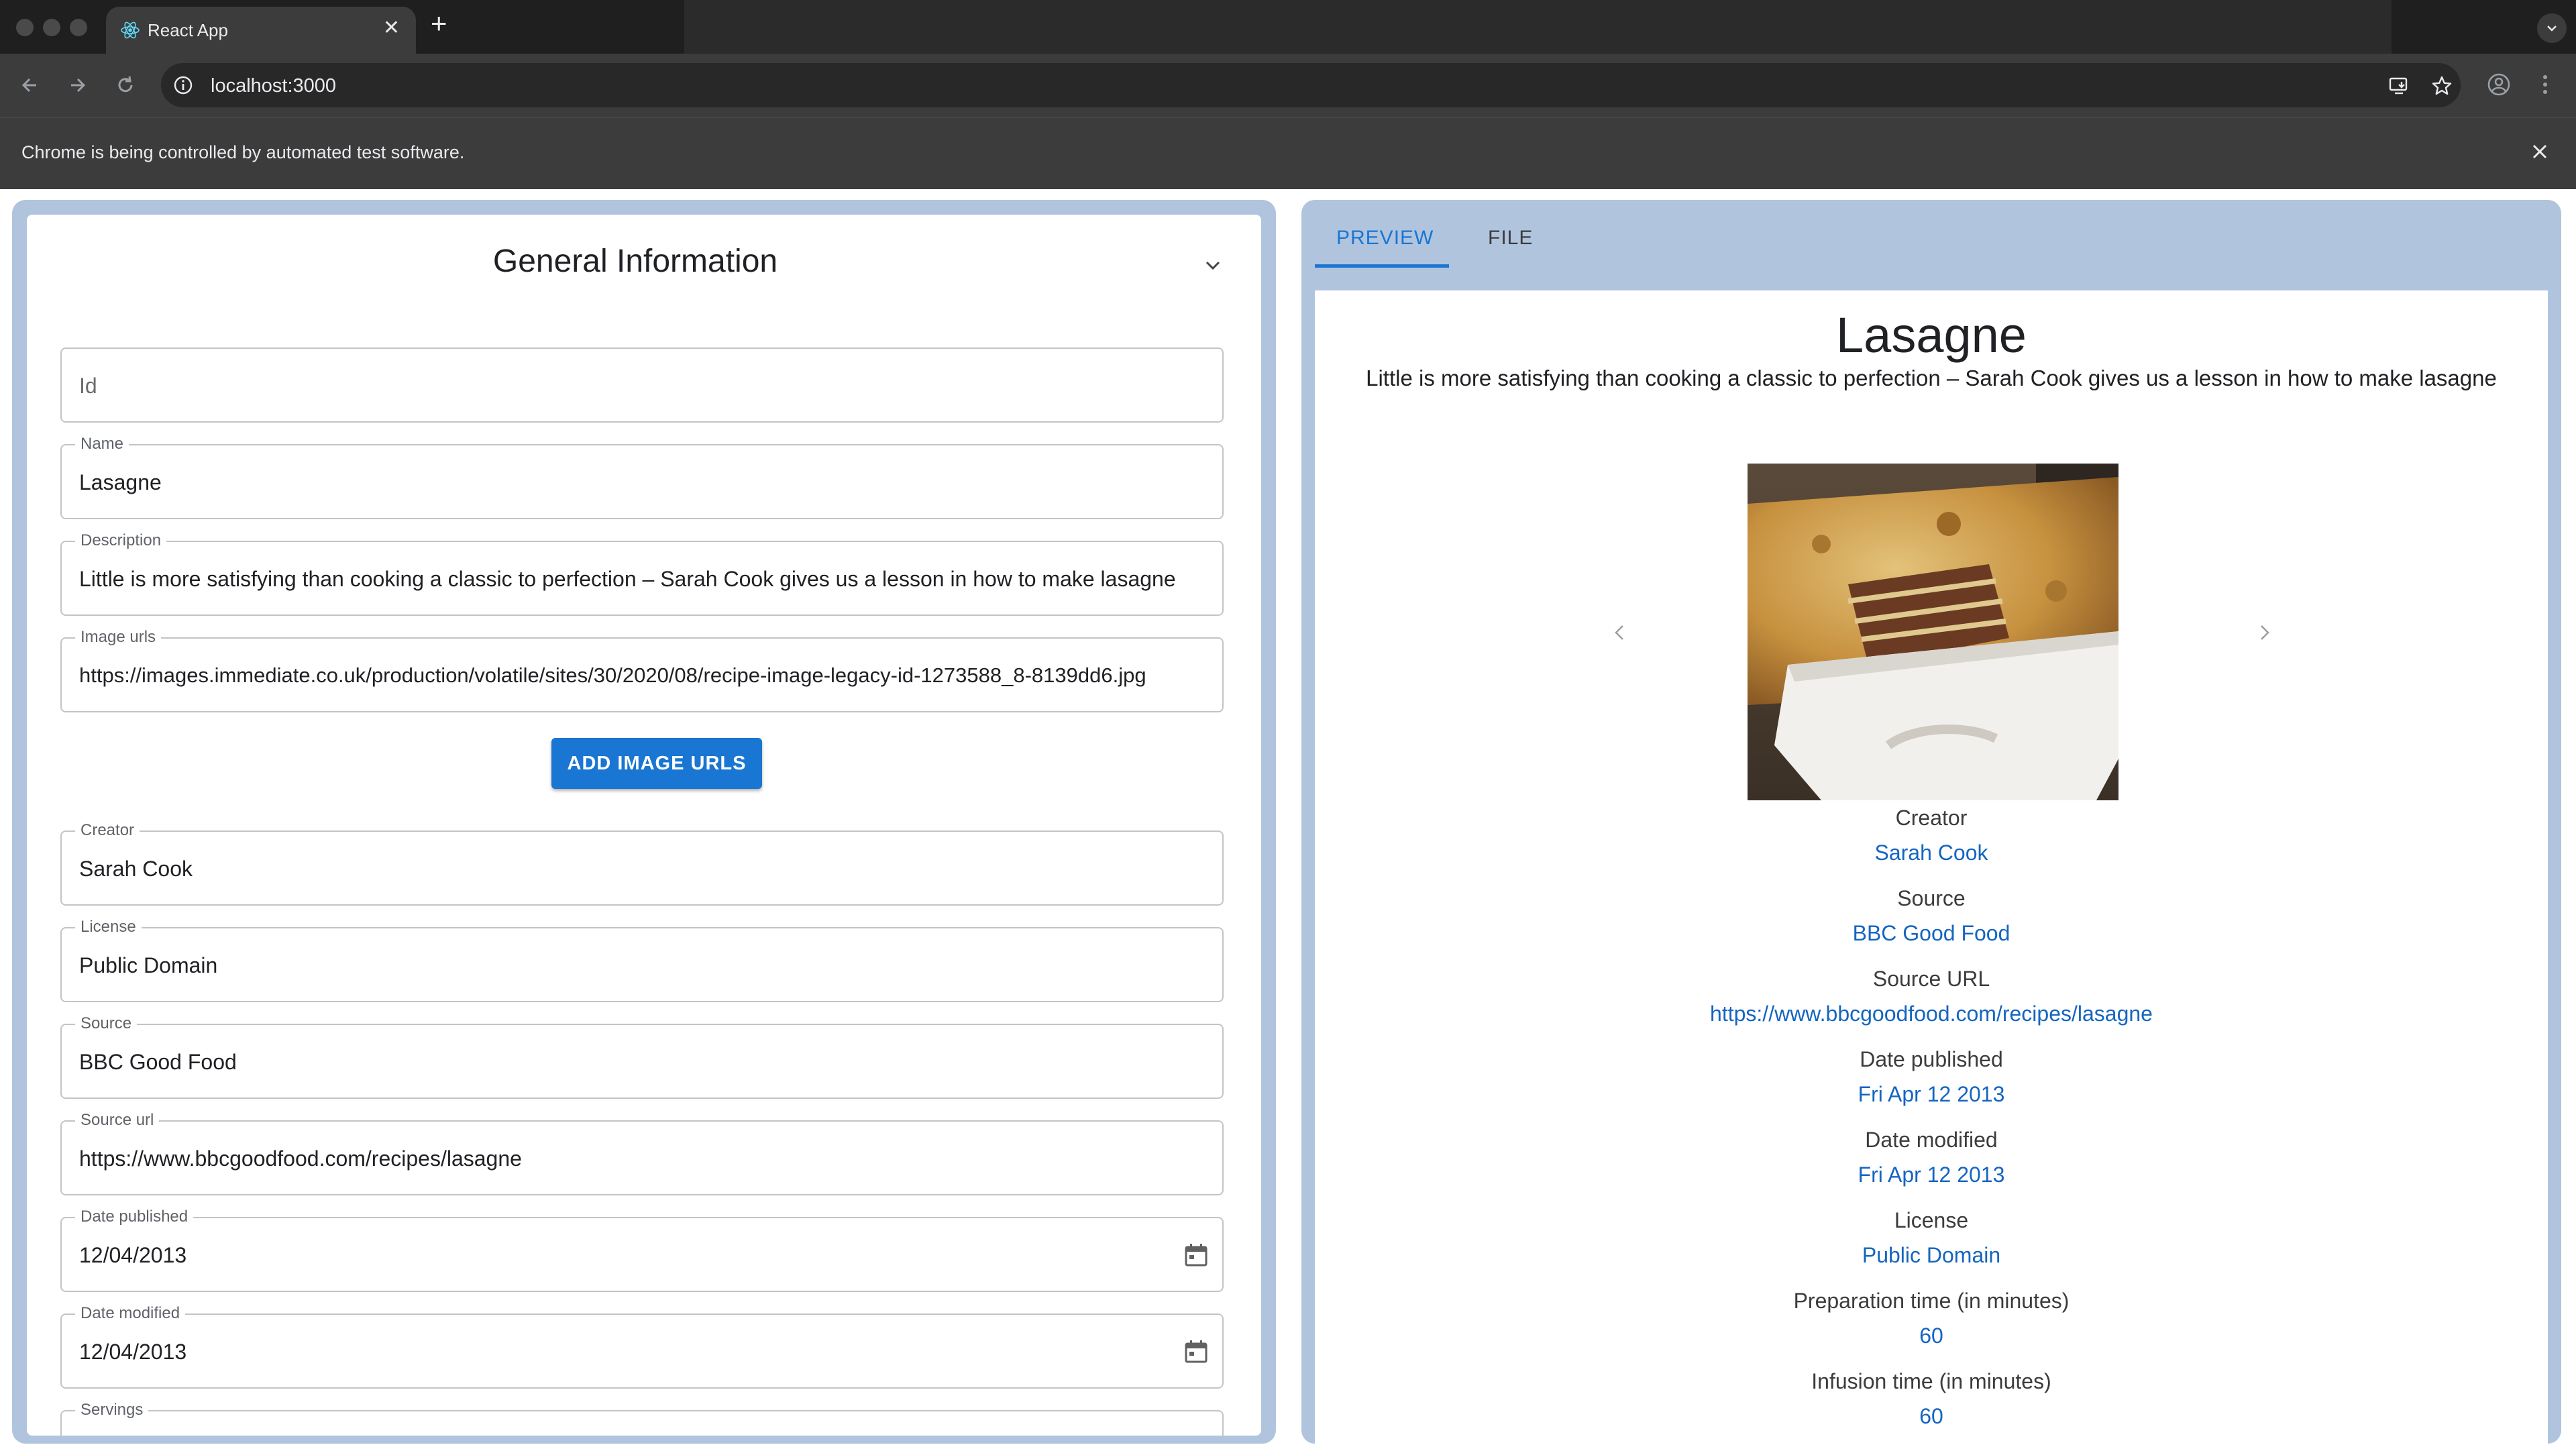 The image size is (2576, 1449). What do you see at coordinates (125, 85) in the screenshot?
I see `reload-icon` at bounding box center [125, 85].